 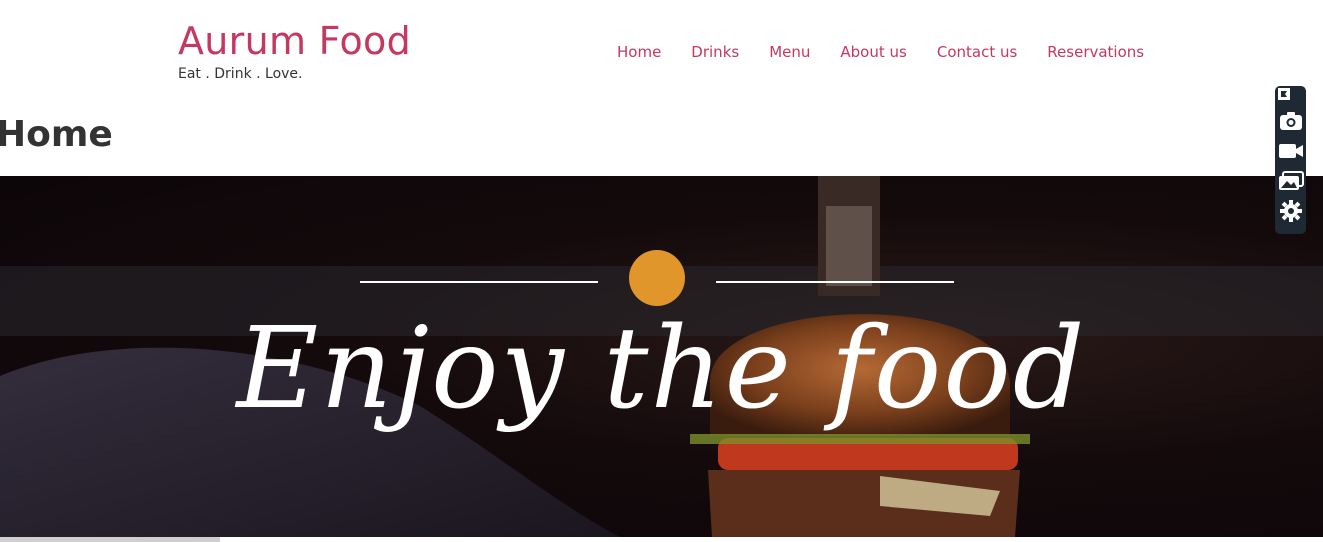 I want to click on capture-toolbar, so click(x=1290, y=160).